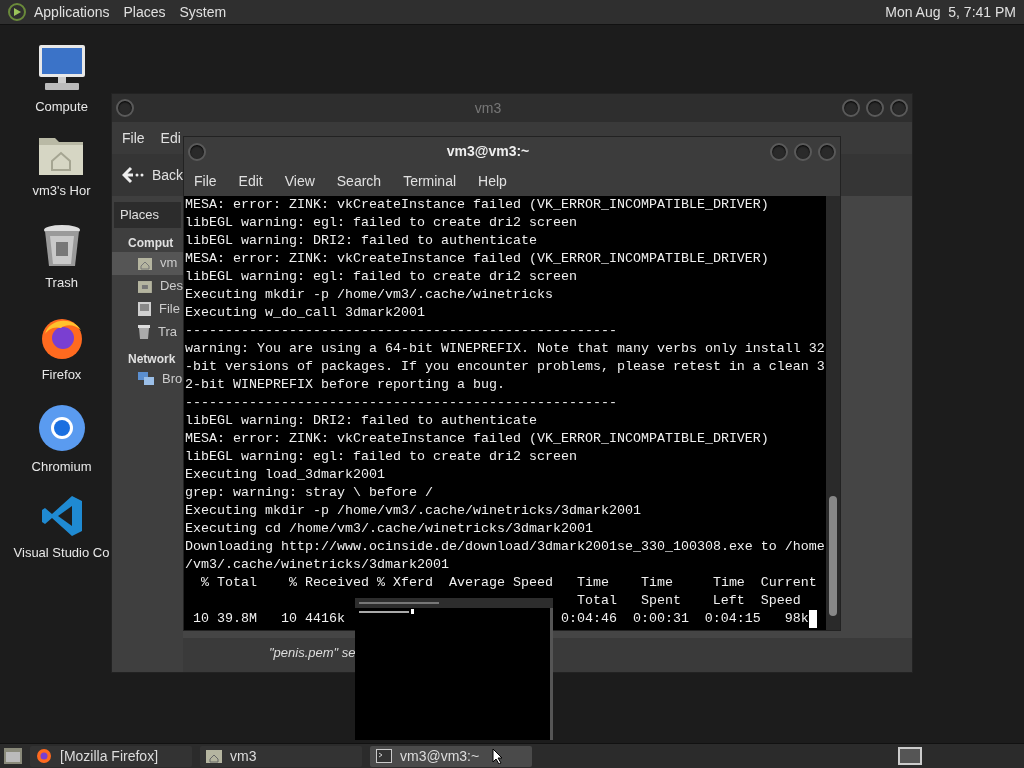 The height and width of the screenshot is (768, 1024). I want to click on desktop-icon-label: Chromium, so click(61, 467).